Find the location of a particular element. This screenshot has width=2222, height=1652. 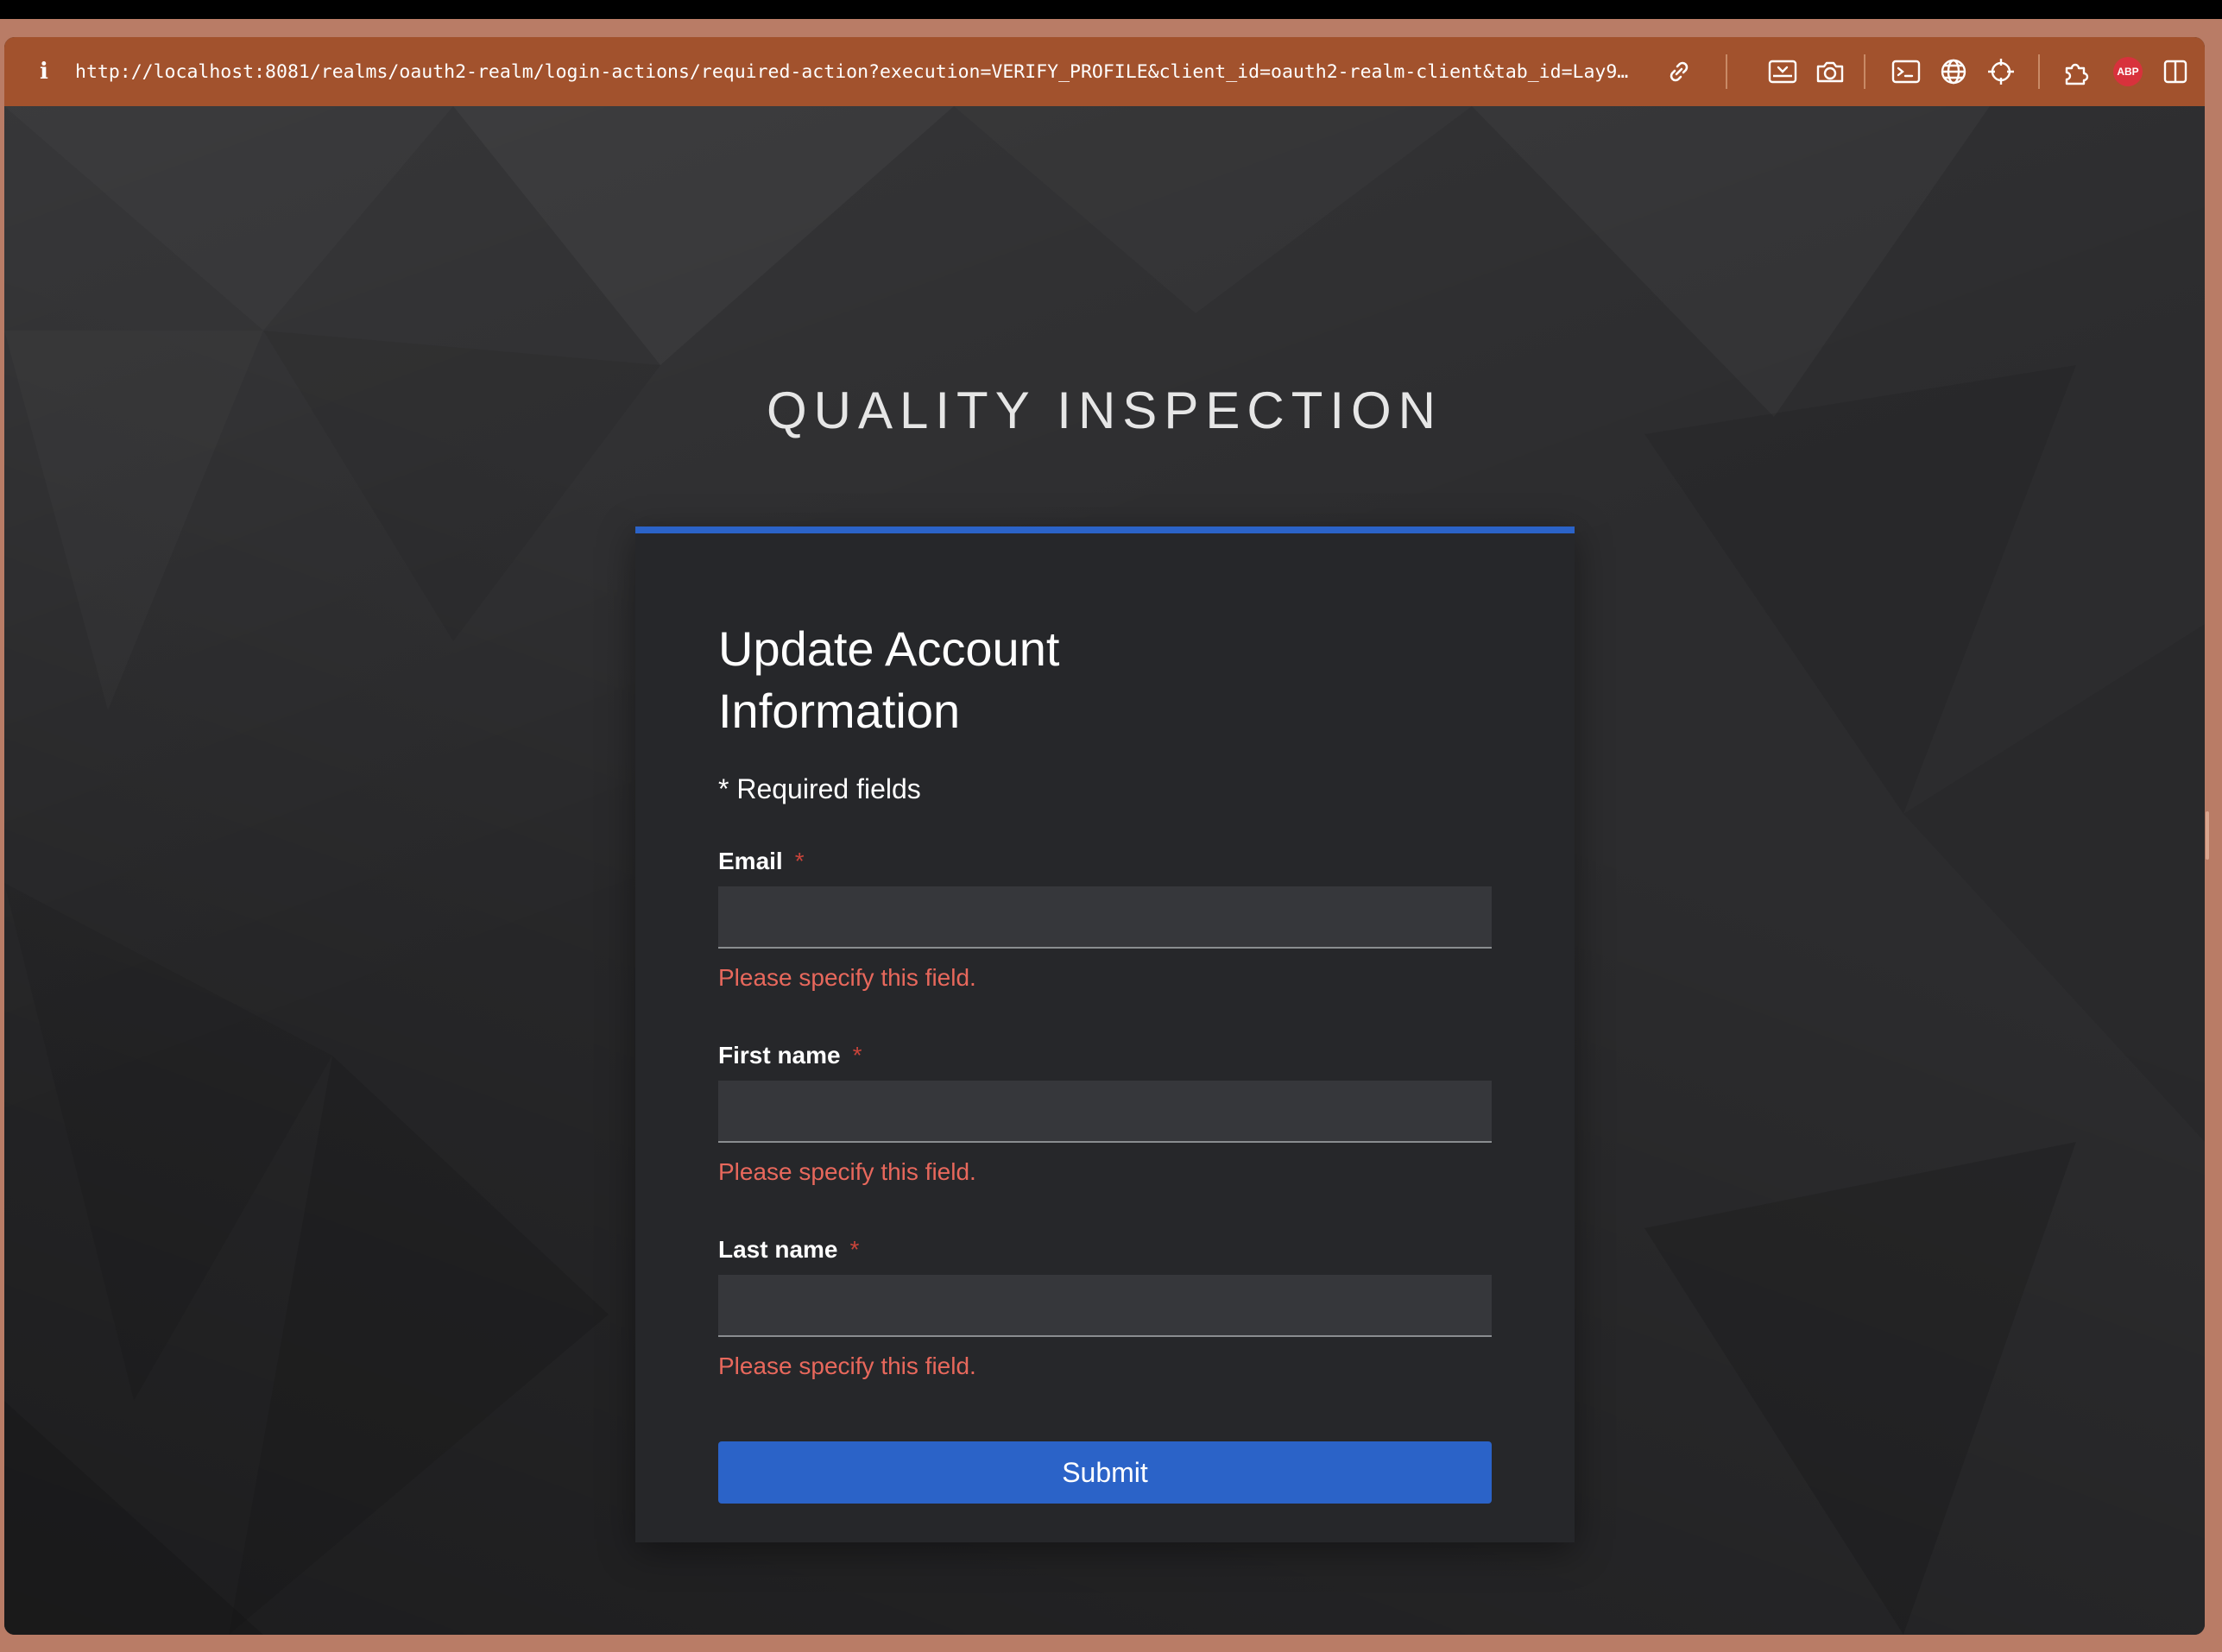

info-icon: i is located at coordinates (44, 72).